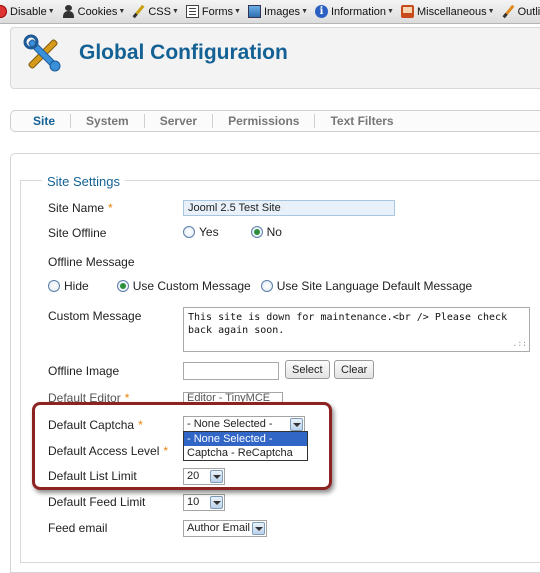 The image size is (540, 573). I want to click on dropdown-option-recaptcha: Captcha - ReCaptcha, so click(245, 453).